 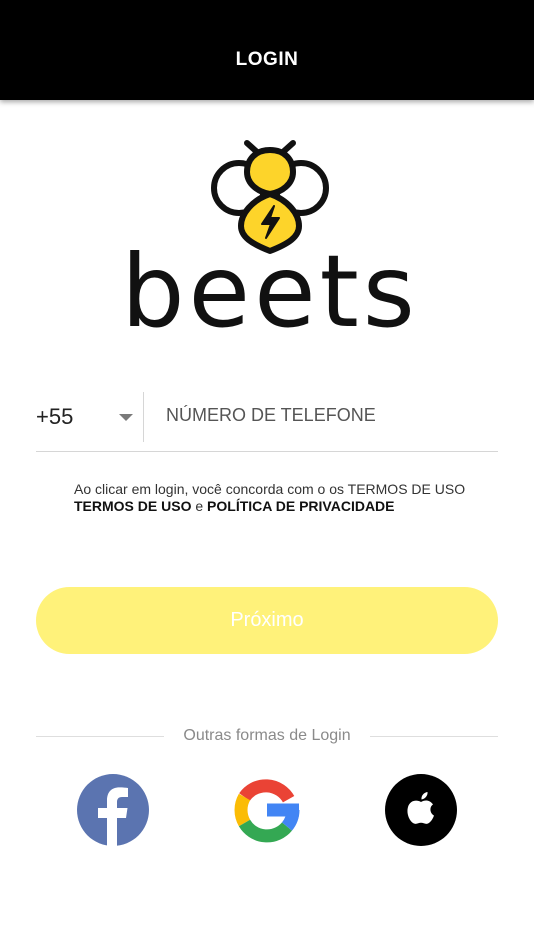 What do you see at coordinates (143, 417) in the screenshot?
I see `field-separator` at bounding box center [143, 417].